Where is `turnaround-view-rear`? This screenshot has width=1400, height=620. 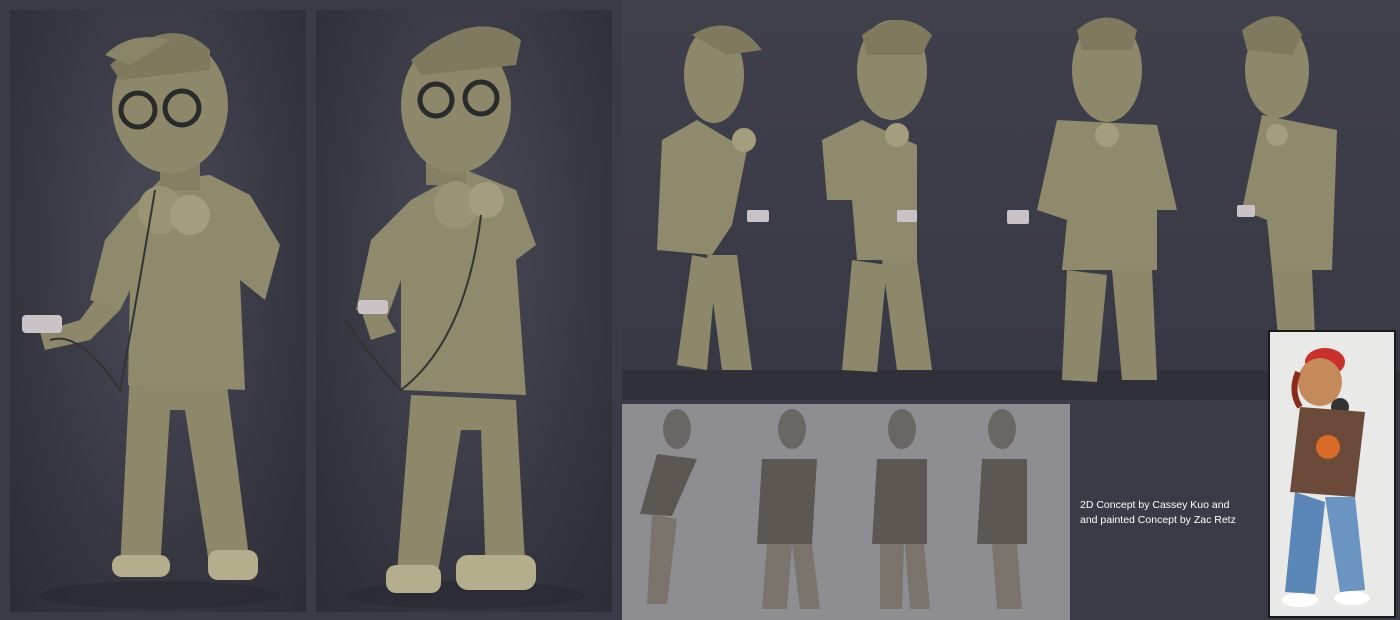
turnaround-view-rear is located at coordinates (1287, 198).